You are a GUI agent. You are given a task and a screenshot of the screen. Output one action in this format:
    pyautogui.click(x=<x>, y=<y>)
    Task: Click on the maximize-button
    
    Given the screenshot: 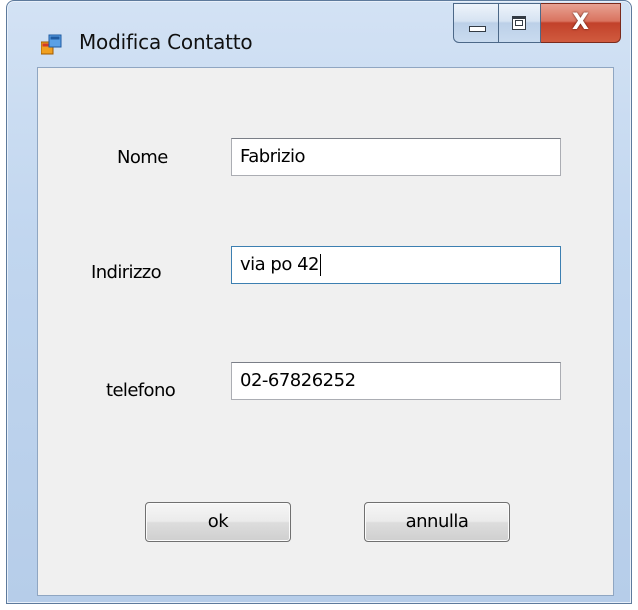 What is the action you would take?
    pyautogui.click(x=520, y=23)
    